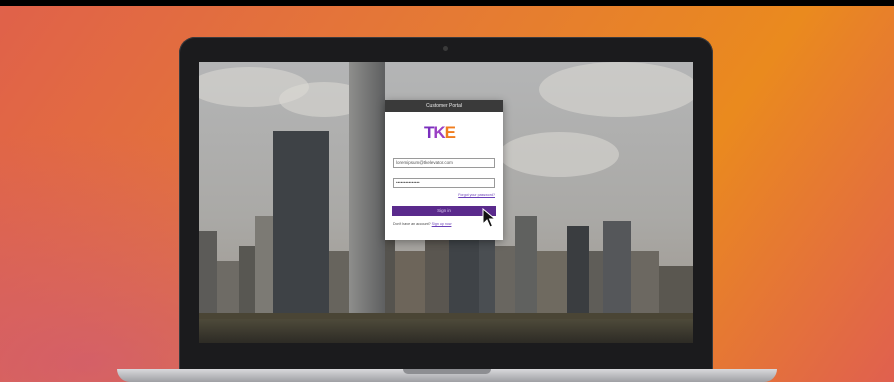 This screenshot has width=894, height=382. I want to click on sign-up-link: Sign up now, so click(442, 224).